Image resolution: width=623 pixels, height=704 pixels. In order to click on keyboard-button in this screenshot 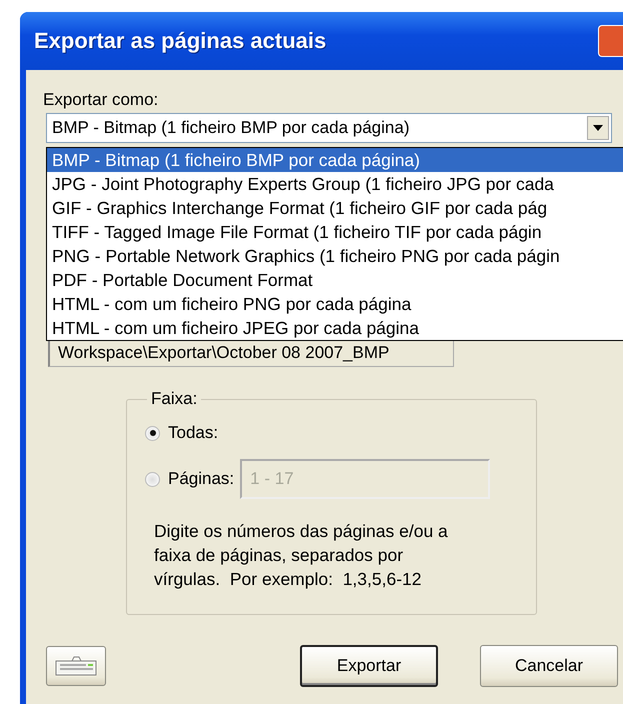, I will do `click(76, 666)`.